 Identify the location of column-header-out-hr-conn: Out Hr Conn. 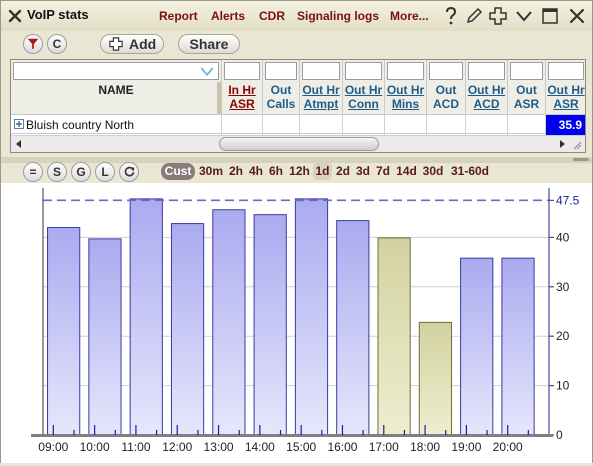
(364, 87).